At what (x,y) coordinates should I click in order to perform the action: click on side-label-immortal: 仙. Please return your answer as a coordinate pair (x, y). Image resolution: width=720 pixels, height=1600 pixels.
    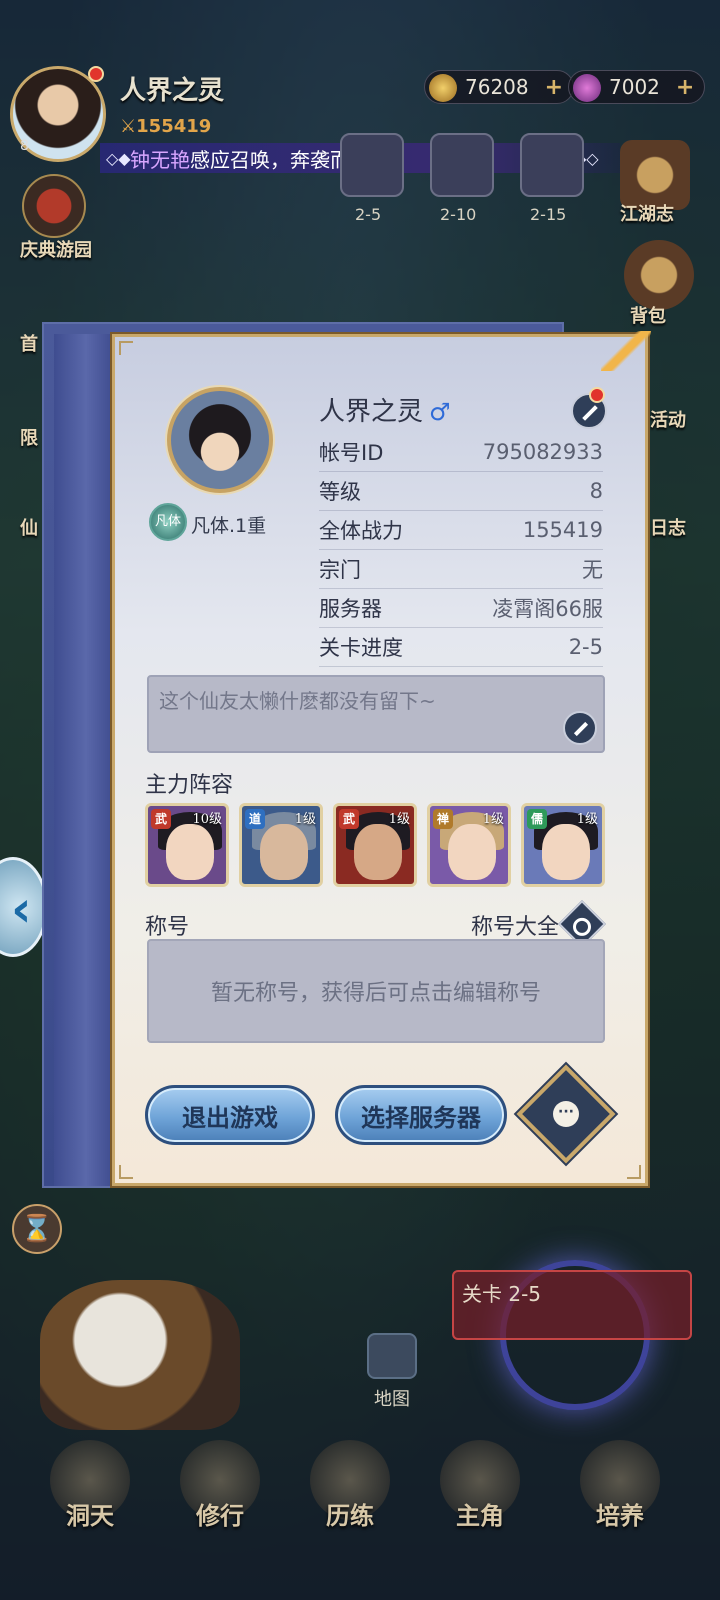
    Looking at the image, I should click on (29, 528).